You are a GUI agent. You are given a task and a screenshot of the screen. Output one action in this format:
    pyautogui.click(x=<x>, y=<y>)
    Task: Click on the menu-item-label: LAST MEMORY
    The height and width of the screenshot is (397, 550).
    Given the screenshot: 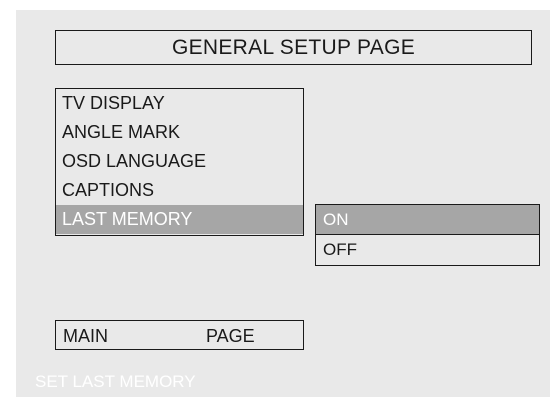 What is the action you would take?
    pyautogui.click(x=127, y=219)
    